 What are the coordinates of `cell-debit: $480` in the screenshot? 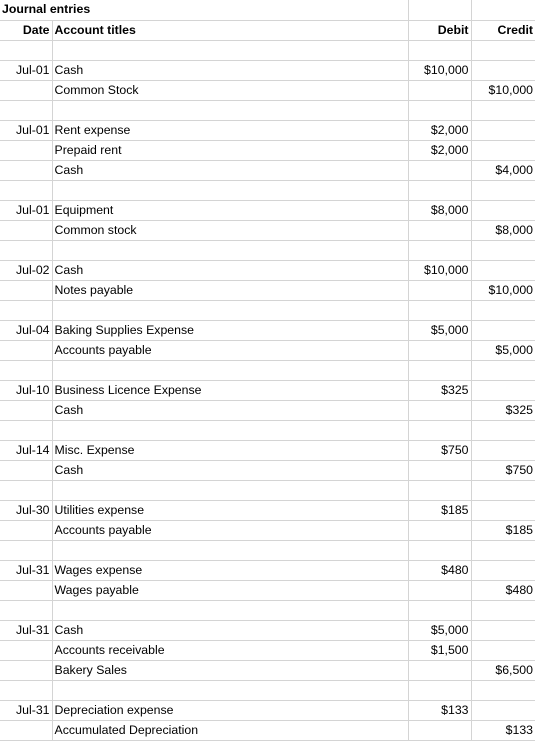 It's located at (440, 570).